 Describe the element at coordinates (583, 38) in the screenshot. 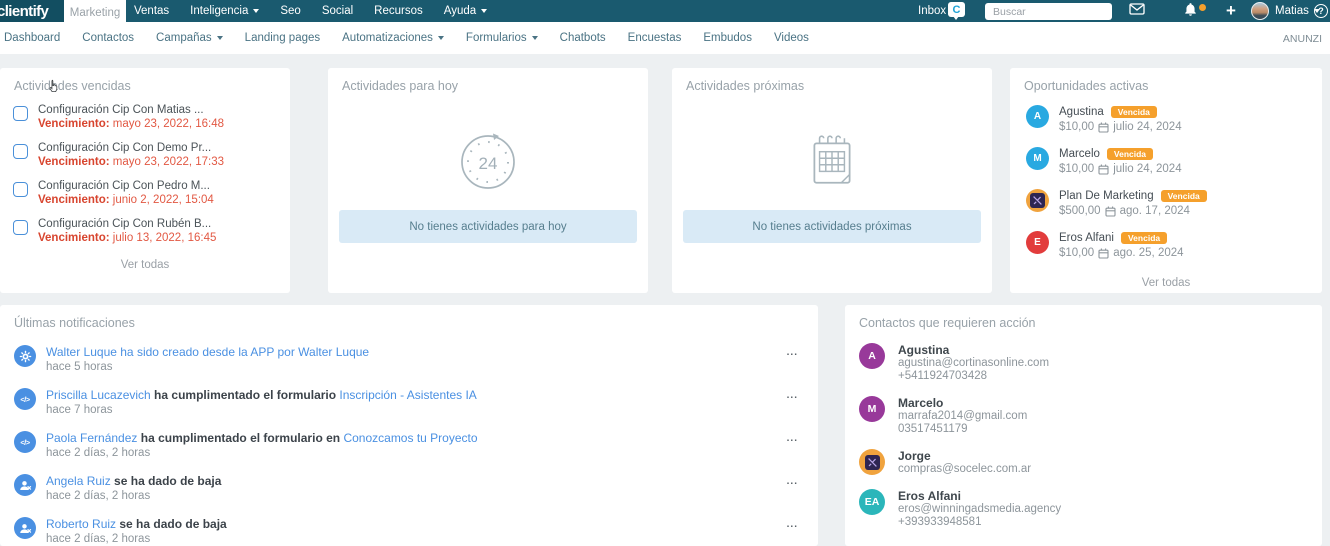

I see `subnav-item-chatbots: Chatbots` at that location.